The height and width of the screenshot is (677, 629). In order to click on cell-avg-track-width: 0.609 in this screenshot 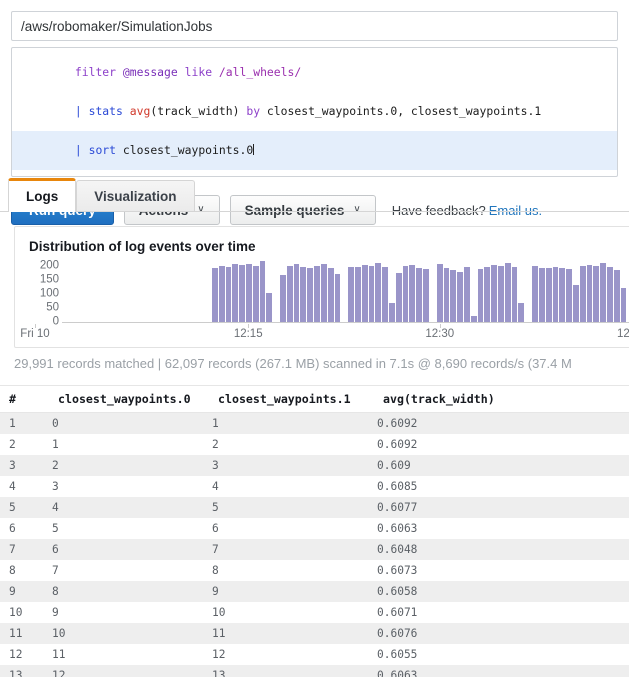, I will do `click(394, 465)`.